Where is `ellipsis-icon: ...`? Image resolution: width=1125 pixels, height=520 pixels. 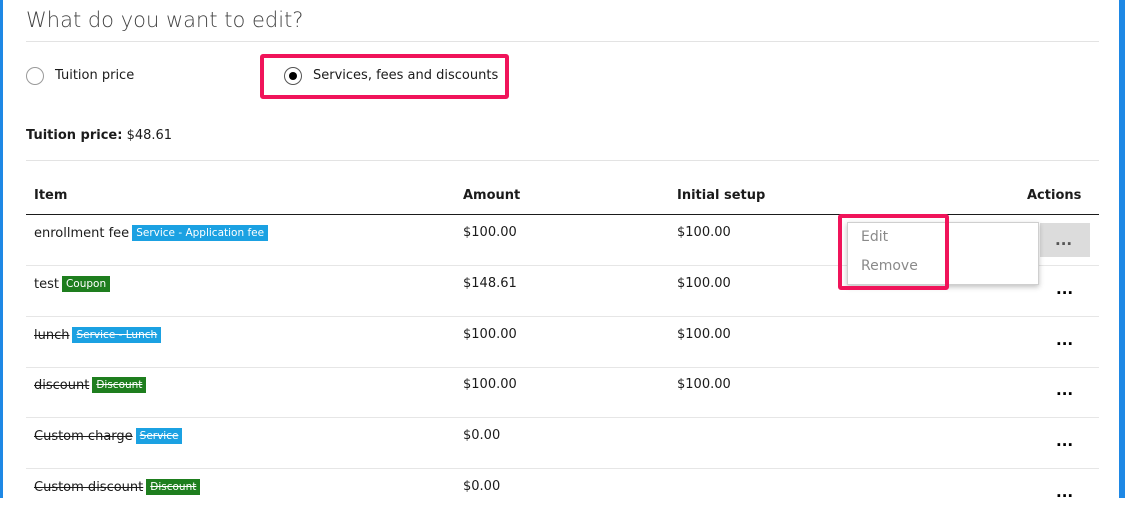 ellipsis-icon: ... is located at coordinates (1064, 240).